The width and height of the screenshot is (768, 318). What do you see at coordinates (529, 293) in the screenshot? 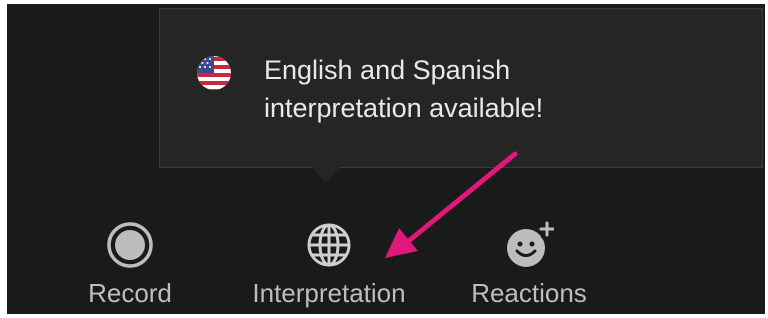
I see `reactions-label: Reactions` at bounding box center [529, 293].